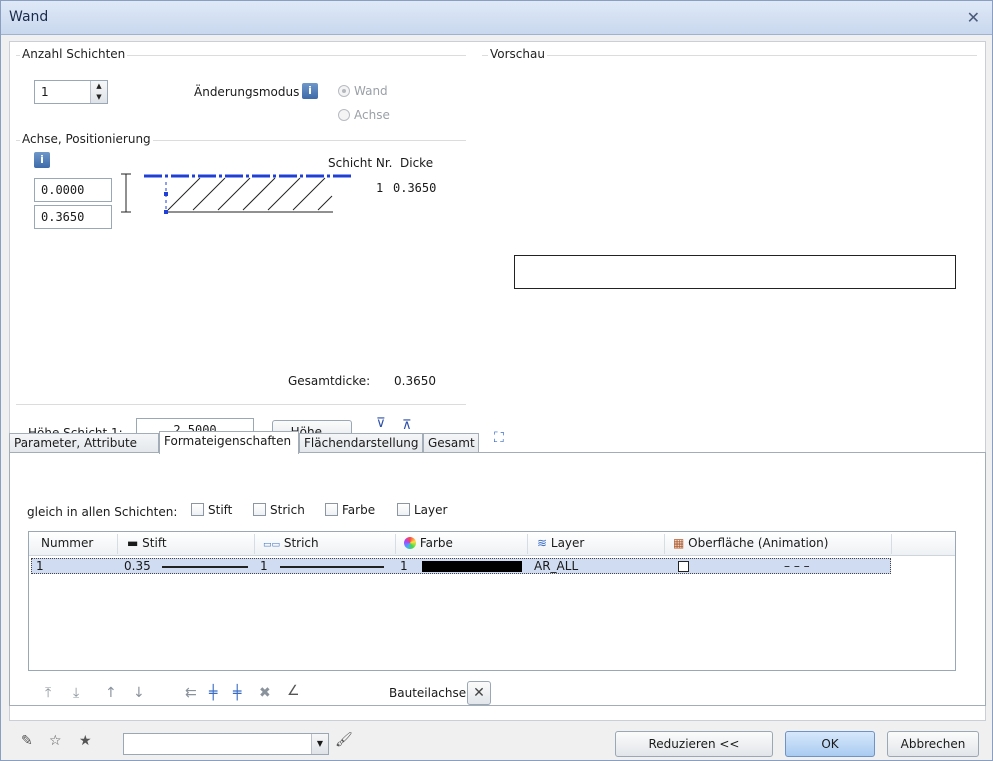  What do you see at coordinates (694, 744) in the screenshot?
I see `reduce-button: Reduzieren <<` at bounding box center [694, 744].